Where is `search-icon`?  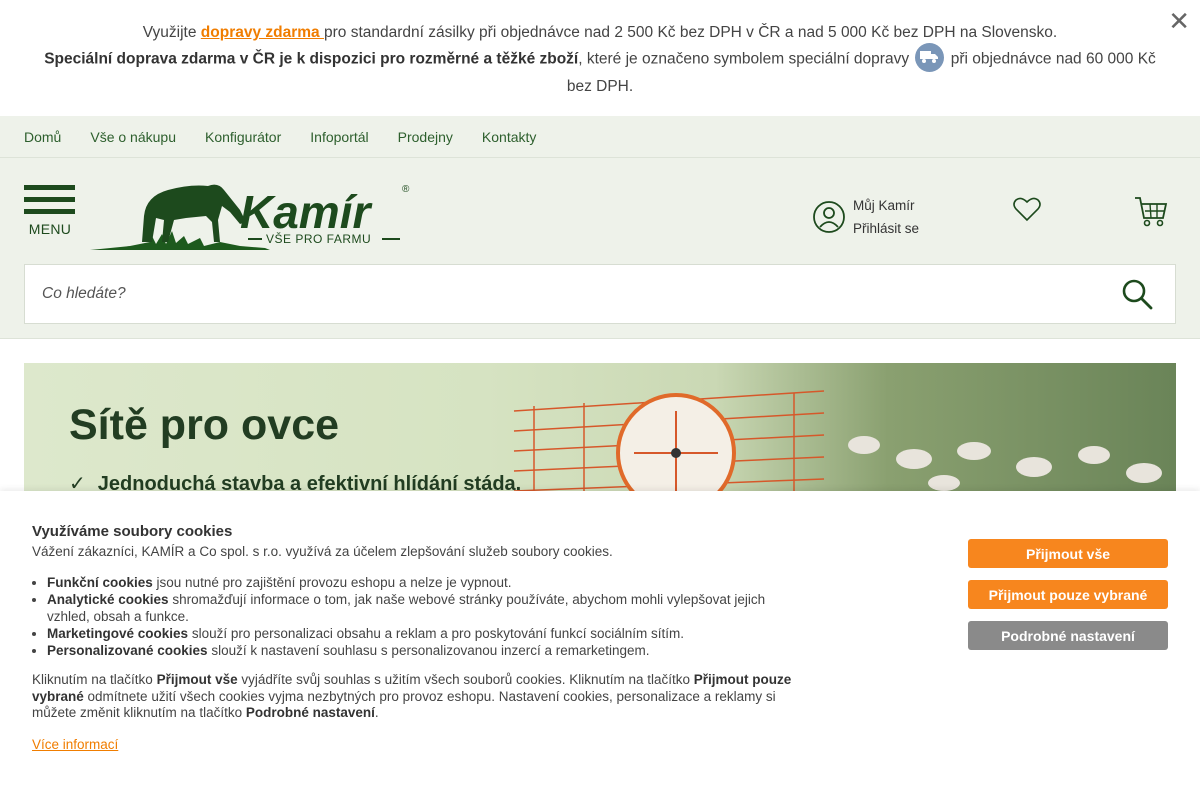 search-icon is located at coordinates (1137, 294).